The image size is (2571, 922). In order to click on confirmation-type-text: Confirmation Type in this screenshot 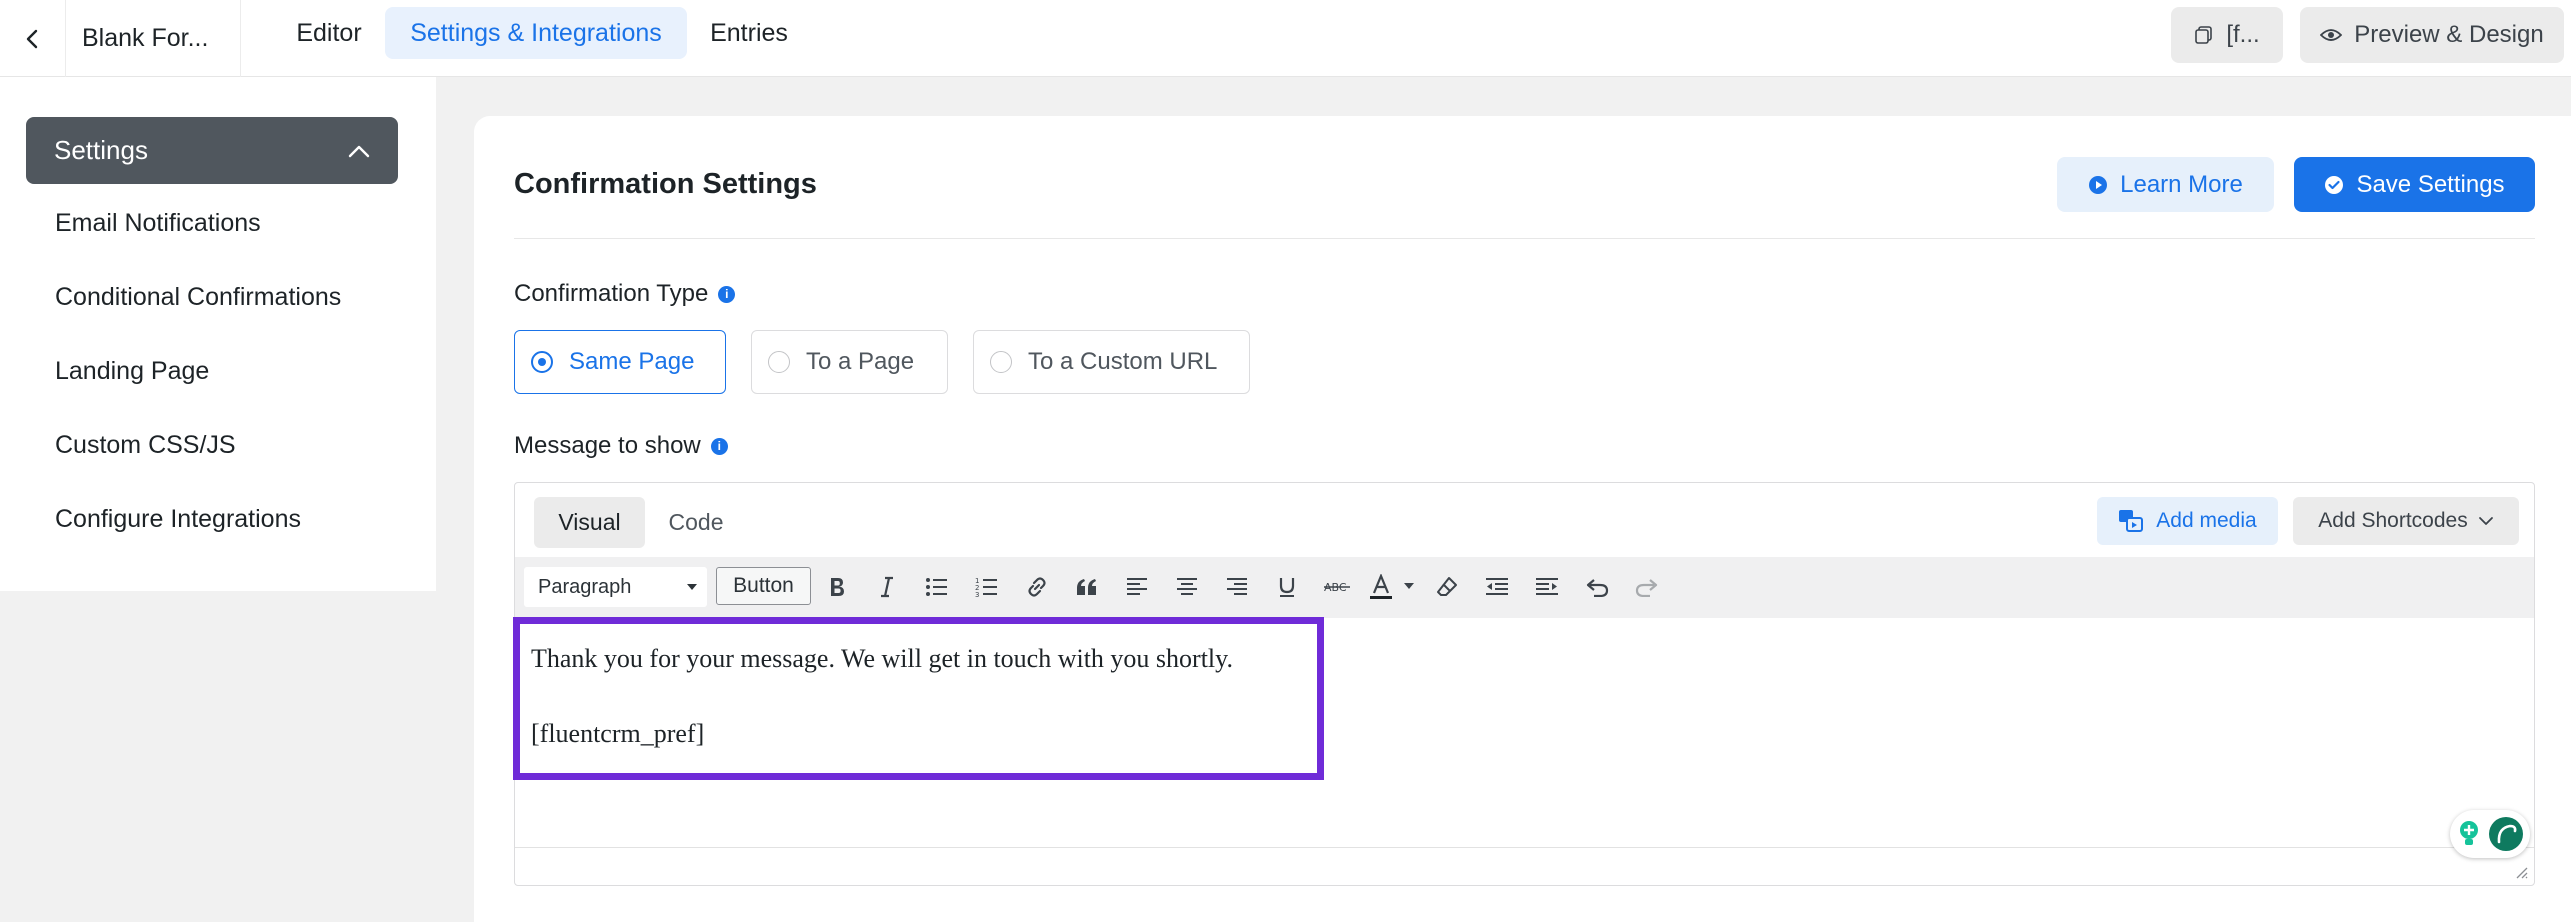, I will do `click(611, 293)`.